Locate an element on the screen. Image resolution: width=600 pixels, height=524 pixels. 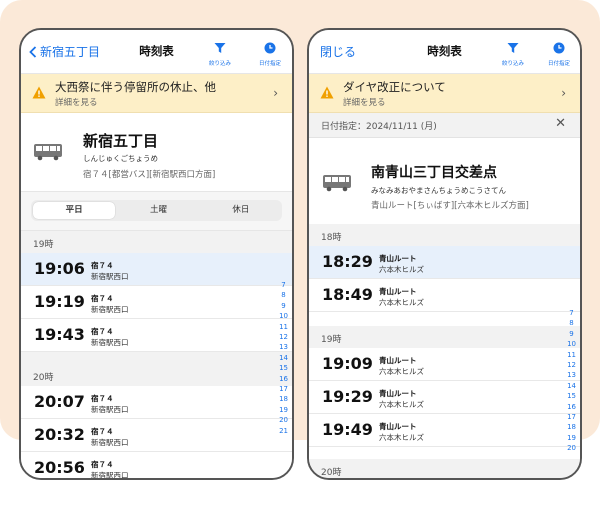
table-row: 19:06 宿７４ 新宿駅西口 is located at coordinates (156, 269).